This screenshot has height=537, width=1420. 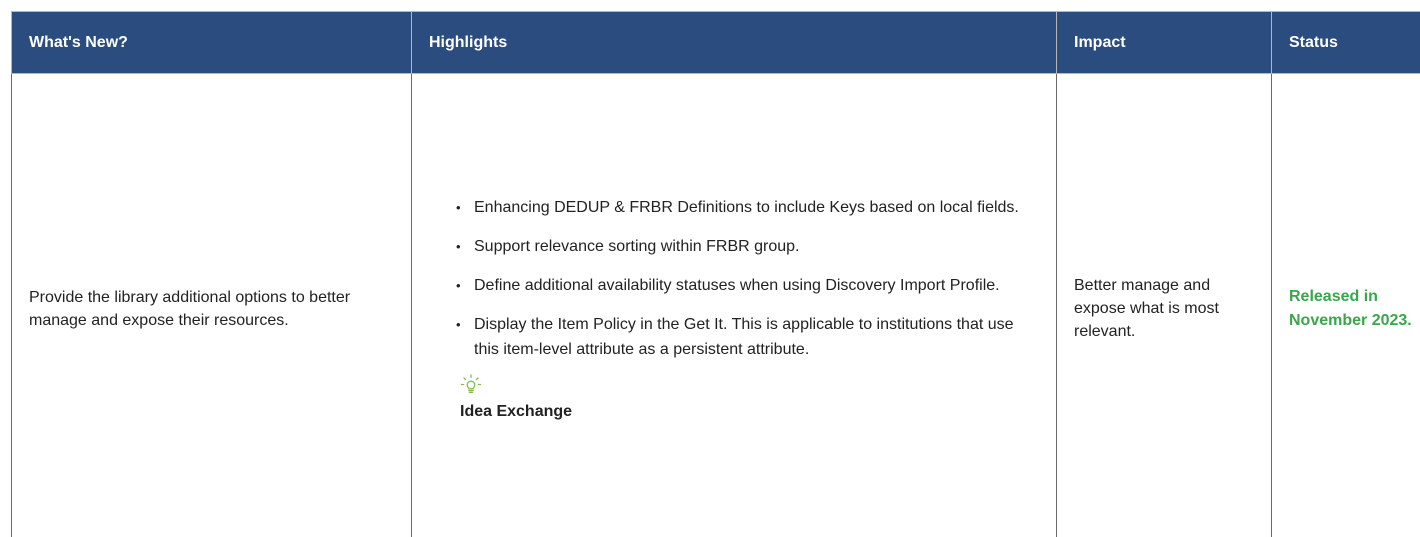 I want to click on idea-exchange-link: Idea Exchange, so click(x=516, y=411).